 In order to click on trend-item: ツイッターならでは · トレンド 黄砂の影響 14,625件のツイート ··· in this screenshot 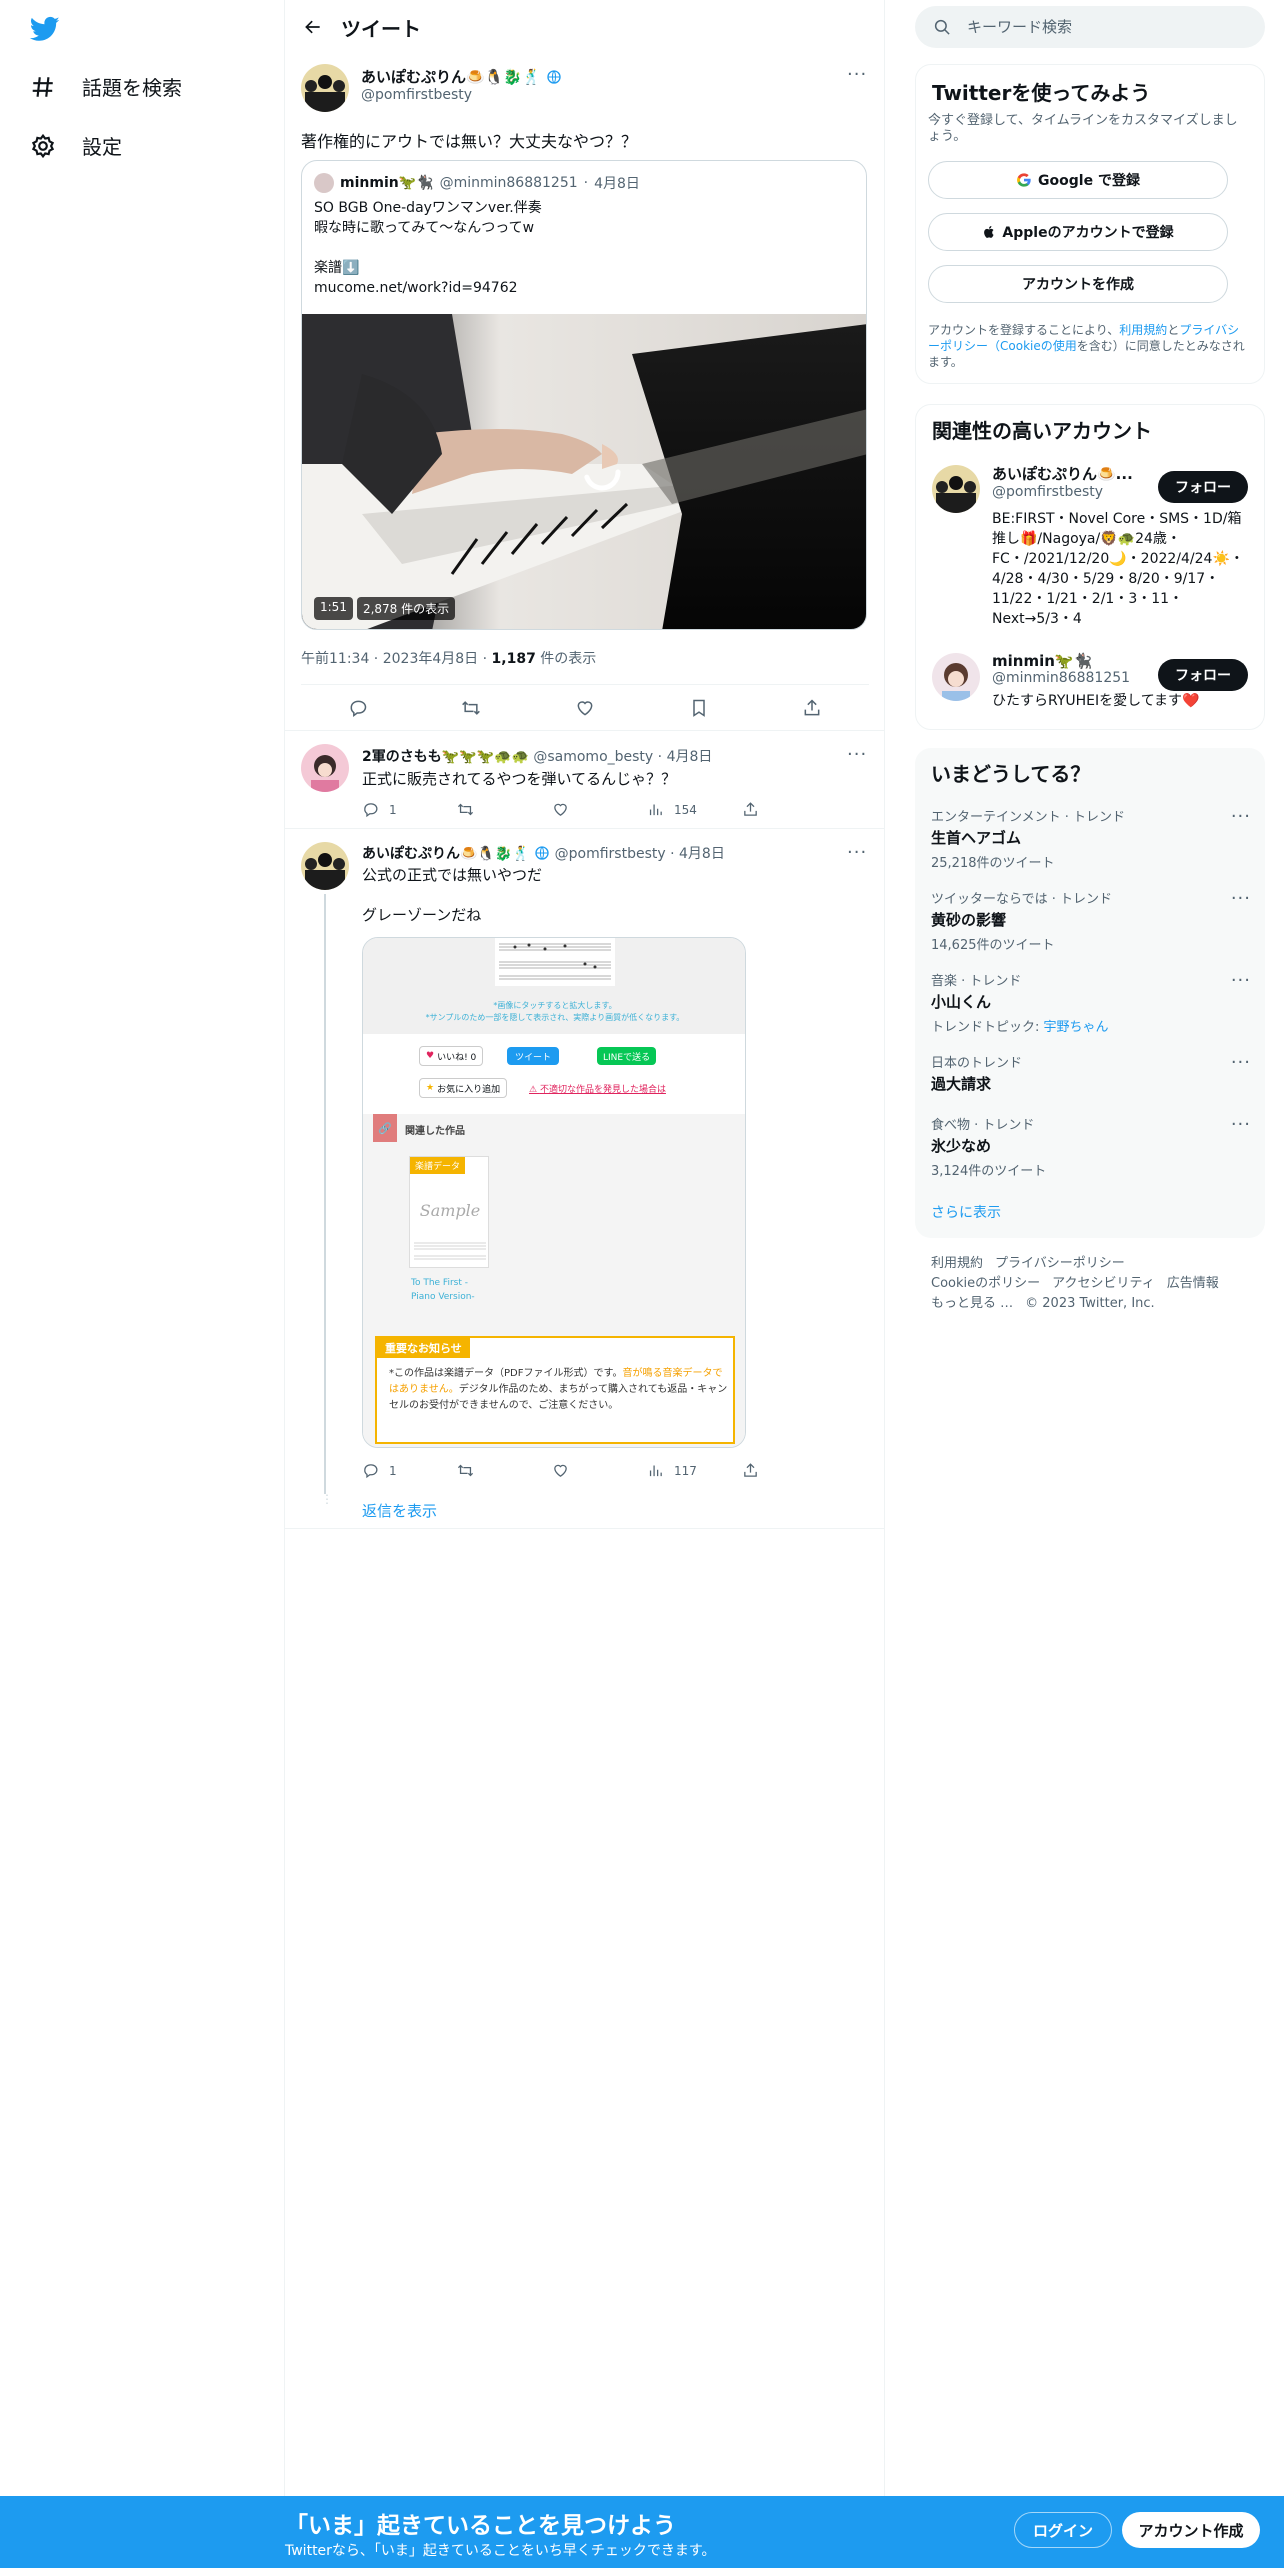, I will do `click(1091, 920)`.